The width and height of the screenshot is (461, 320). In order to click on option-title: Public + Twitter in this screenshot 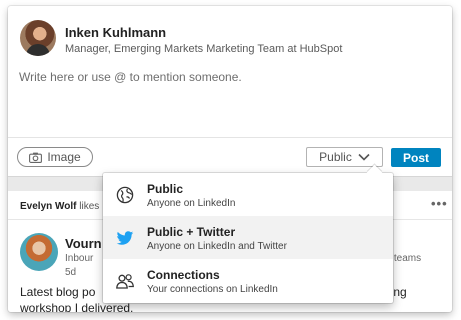, I will do `click(191, 232)`.